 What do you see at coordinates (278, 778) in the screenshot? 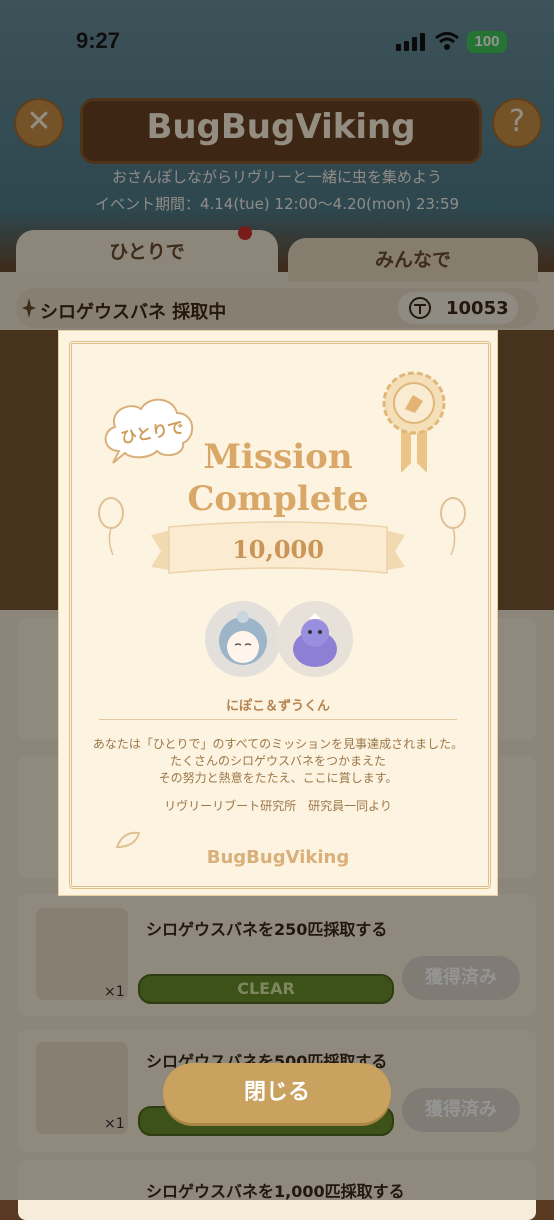
I see `certificate-body-line: その努力と熱意をたたえ、ここに賞します。` at bounding box center [278, 778].